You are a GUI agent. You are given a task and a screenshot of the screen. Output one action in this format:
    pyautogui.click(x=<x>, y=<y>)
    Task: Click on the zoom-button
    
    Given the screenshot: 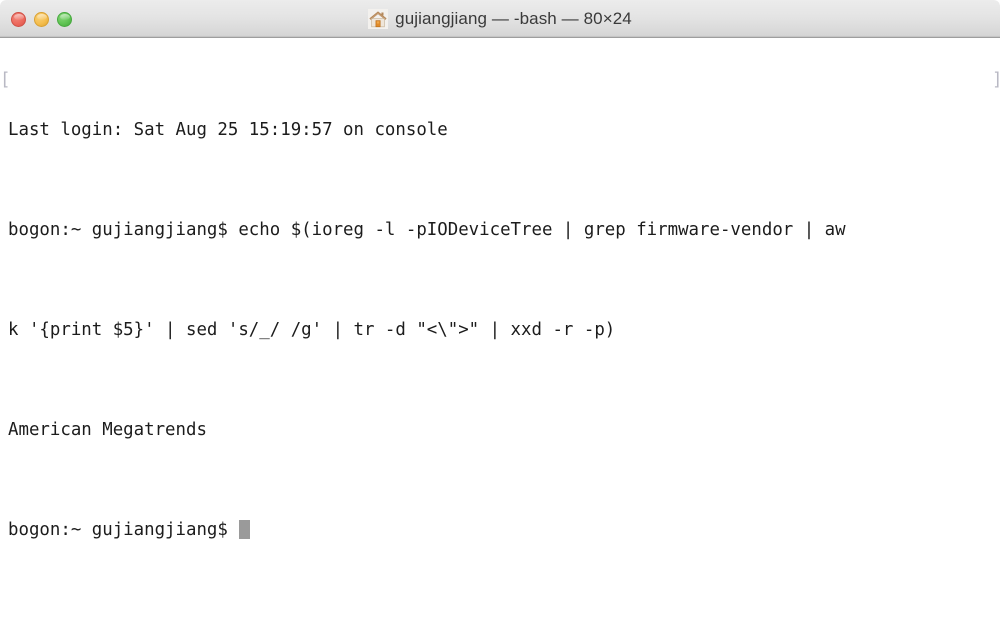 What is the action you would take?
    pyautogui.click(x=64, y=19)
    